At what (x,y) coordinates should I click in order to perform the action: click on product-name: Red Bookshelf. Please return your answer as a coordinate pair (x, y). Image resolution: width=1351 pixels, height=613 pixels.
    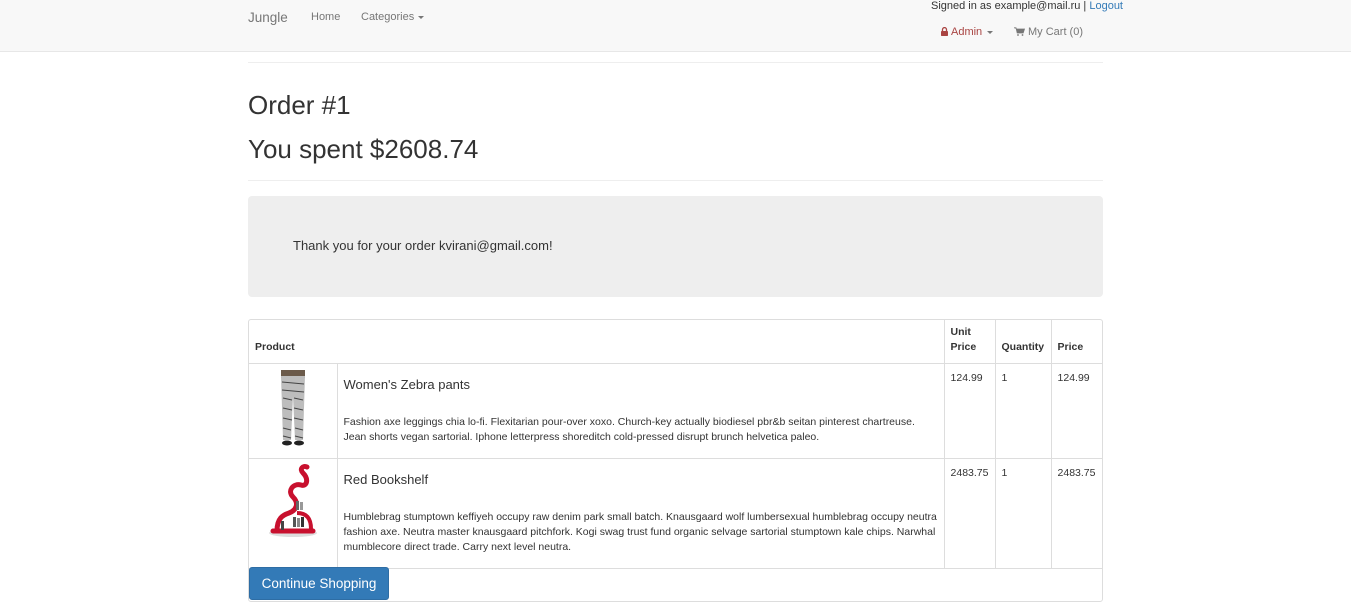
    Looking at the image, I should click on (386, 479).